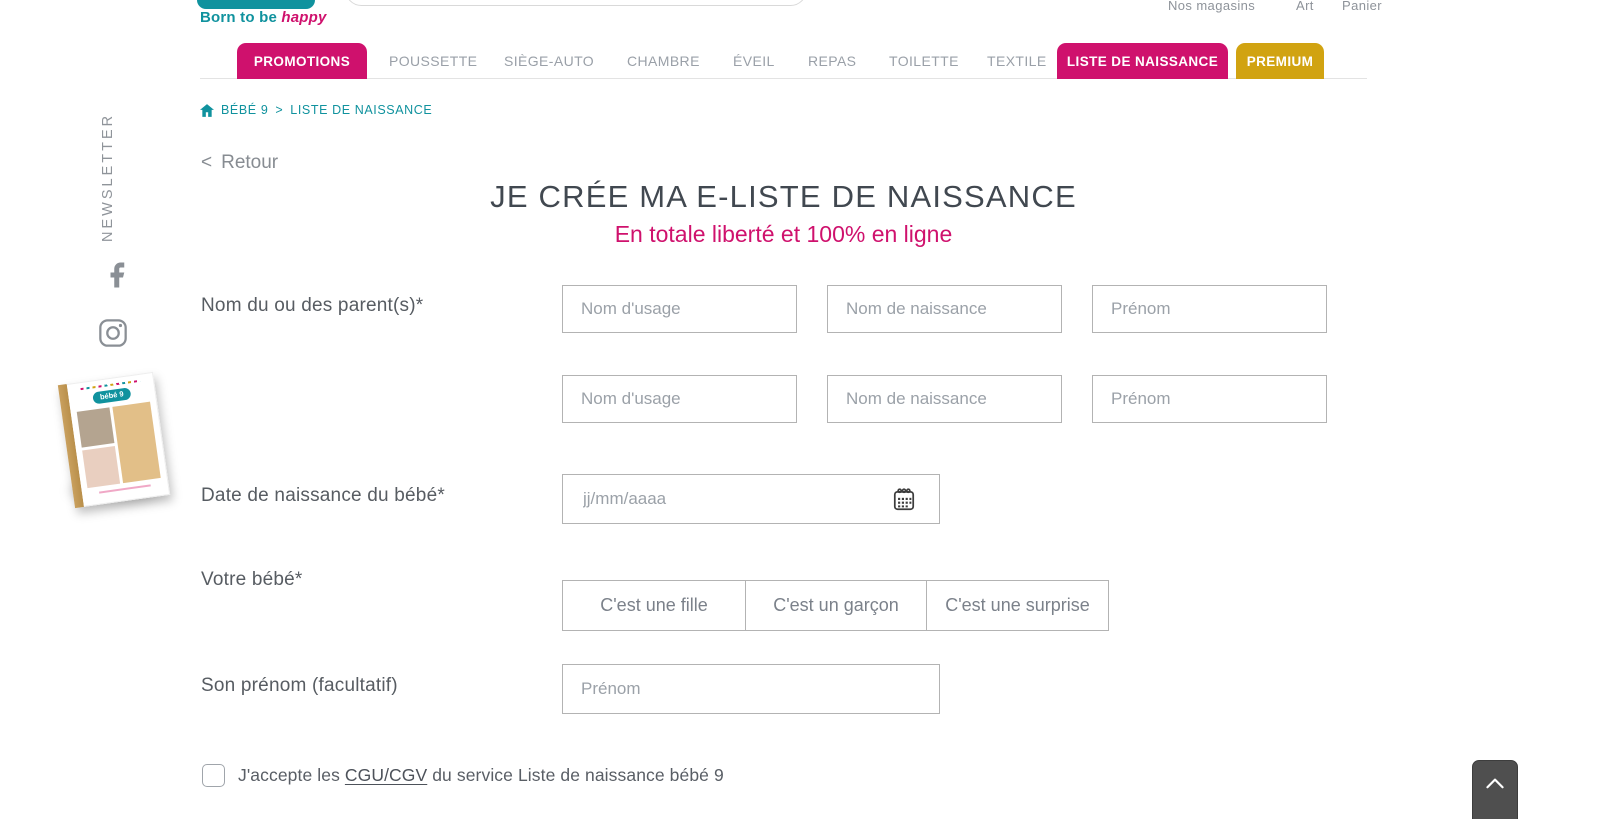  I want to click on home-icon, so click(207, 110).